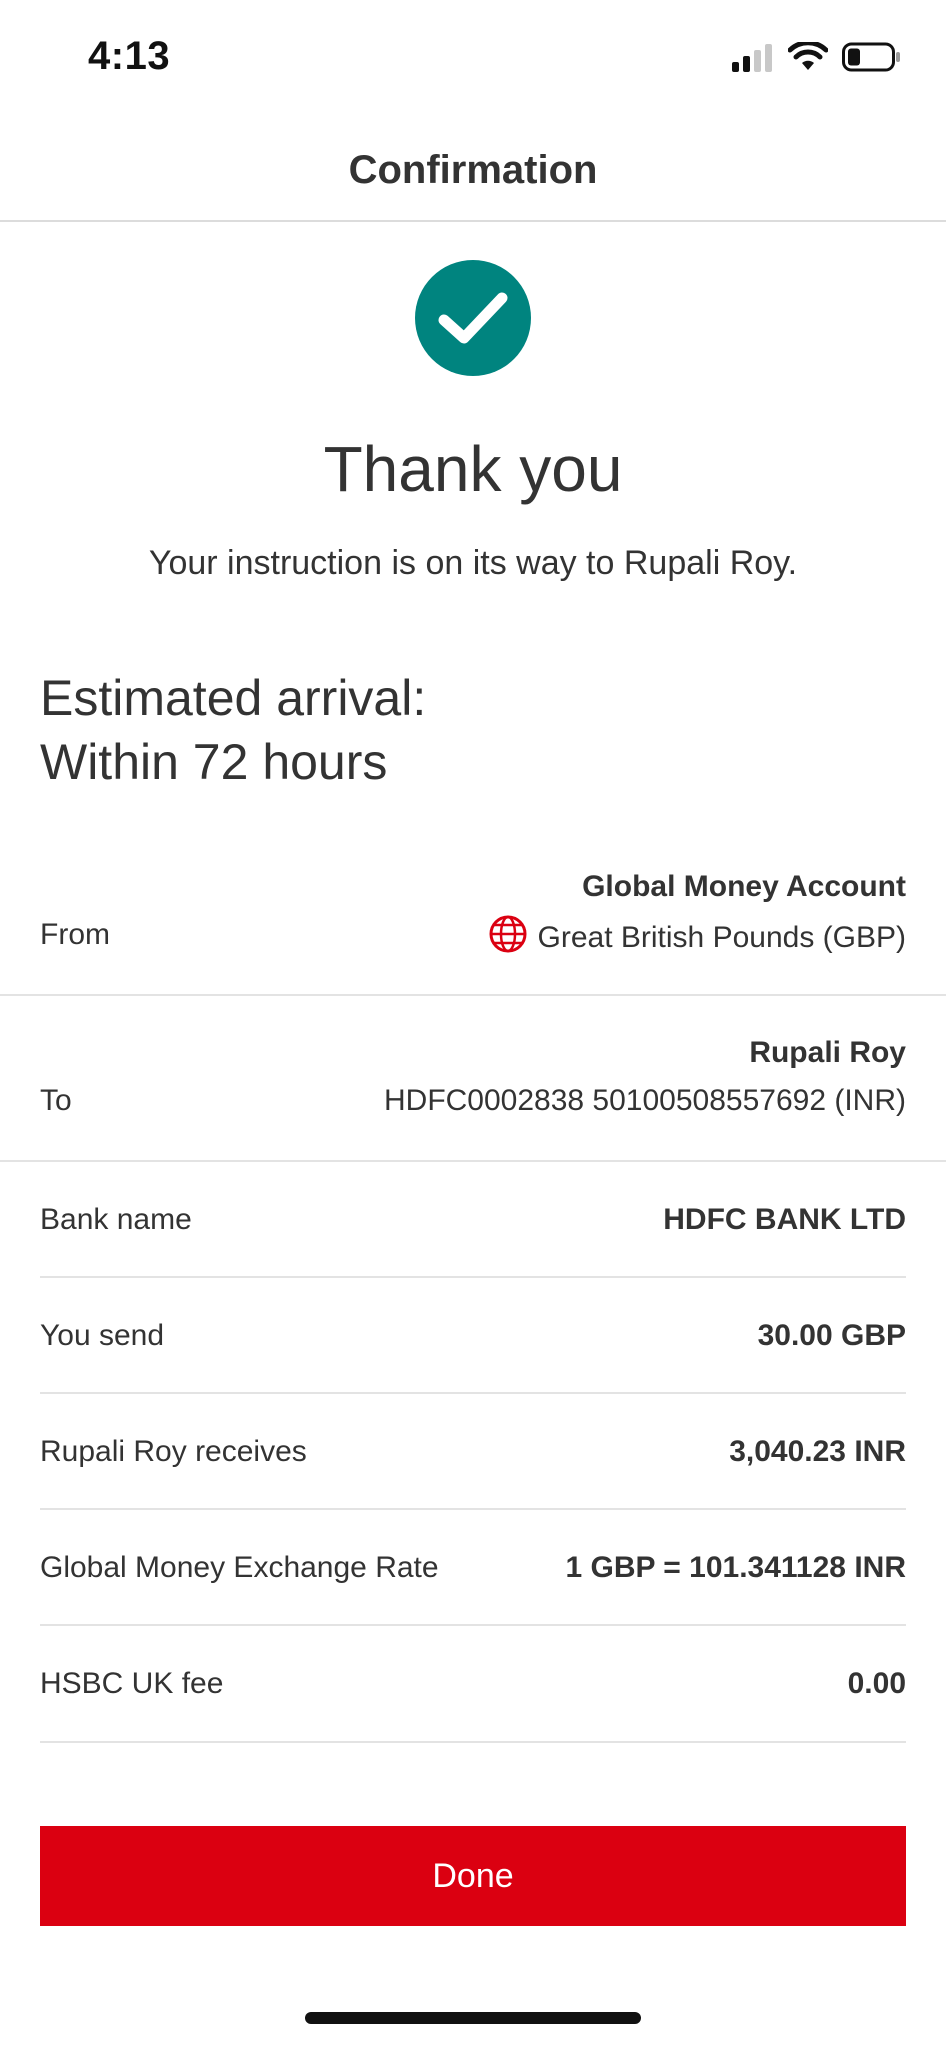 This screenshot has width=946, height=2048. I want to click on globe-icon, so click(508, 938).